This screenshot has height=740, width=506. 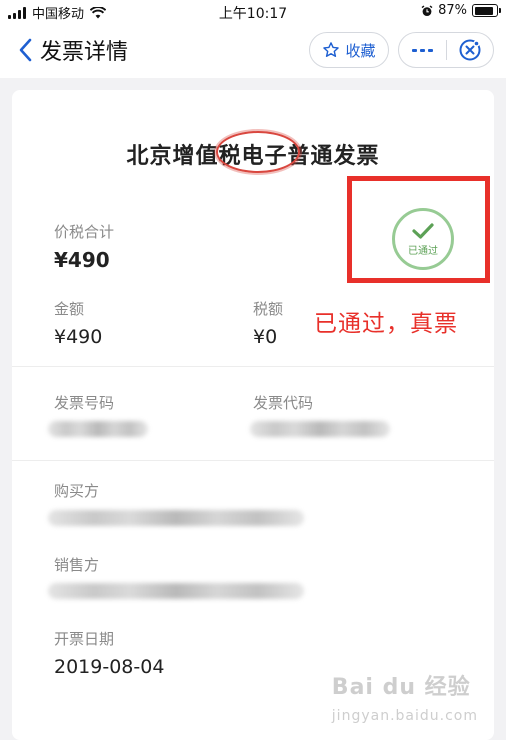 I want to click on amount-value: ¥490, so click(x=78, y=337).